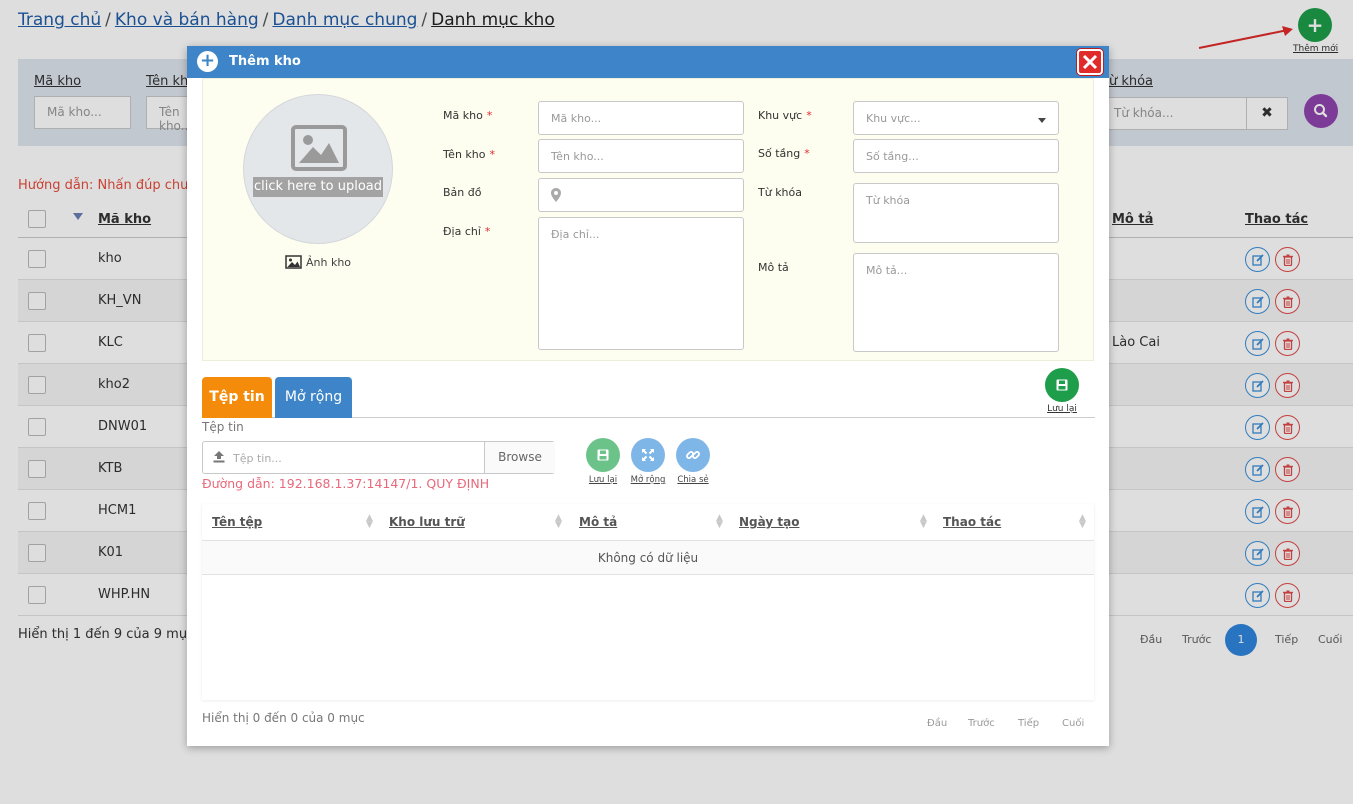 This screenshot has width=1353, height=804. Describe the element at coordinates (237, 397) in the screenshot. I see `tab-files: Tệp tin` at that location.